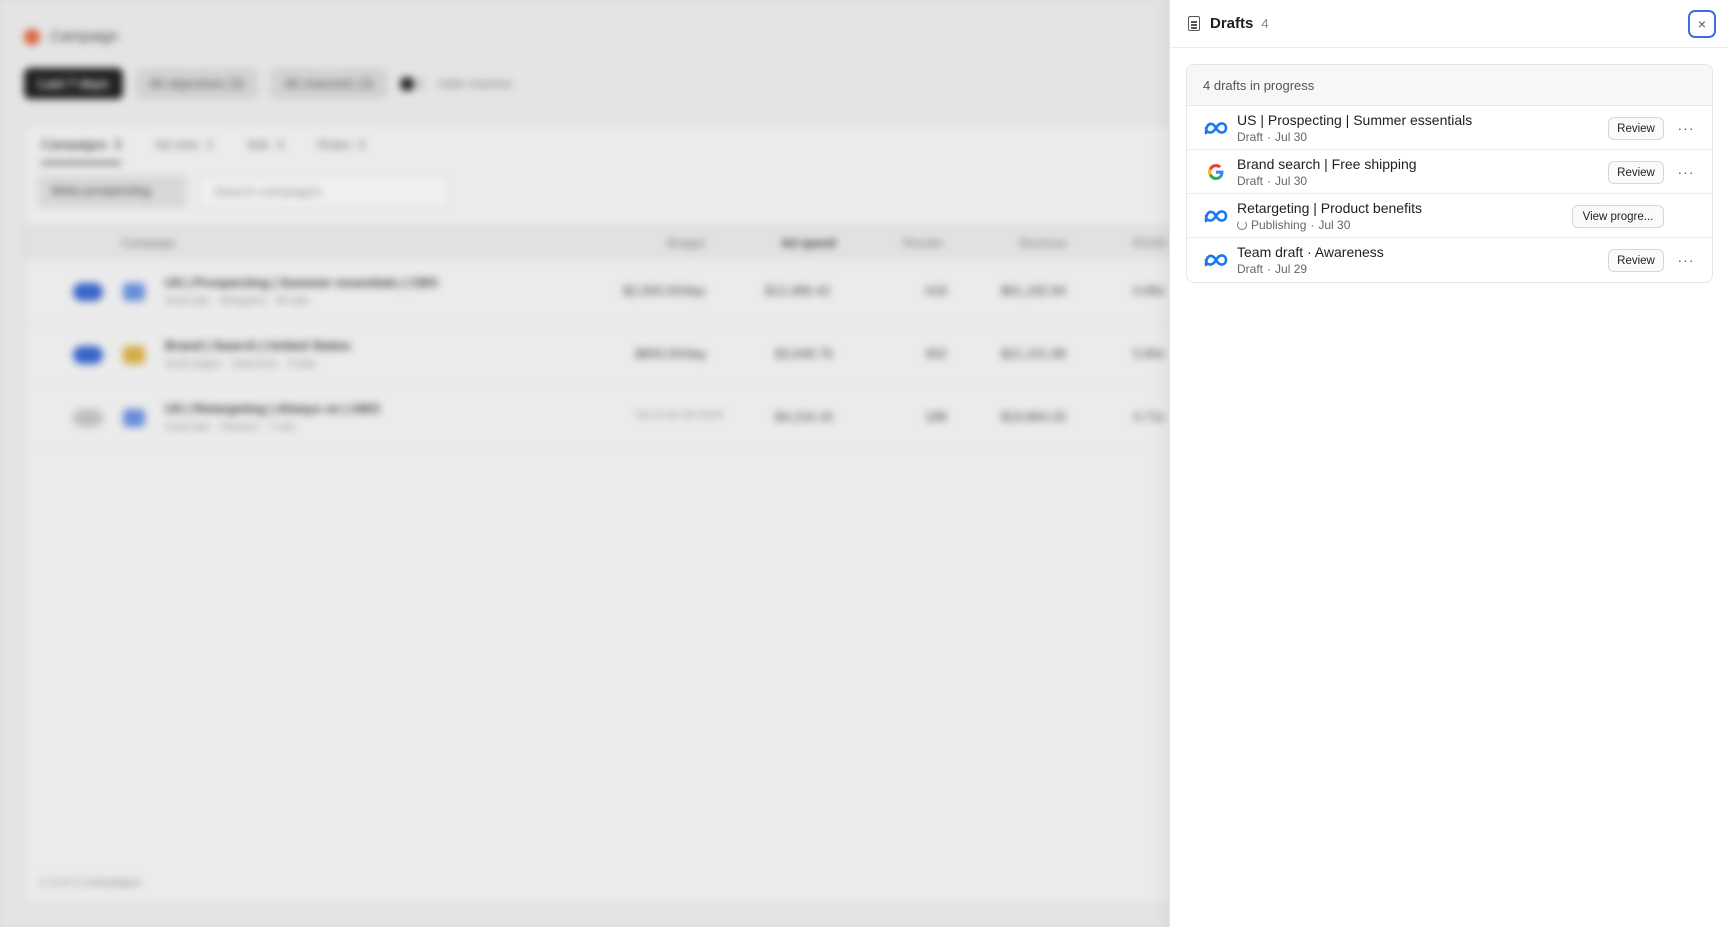  What do you see at coordinates (1279, 225) in the screenshot?
I see `draft-status: Publishing` at bounding box center [1279, 225].